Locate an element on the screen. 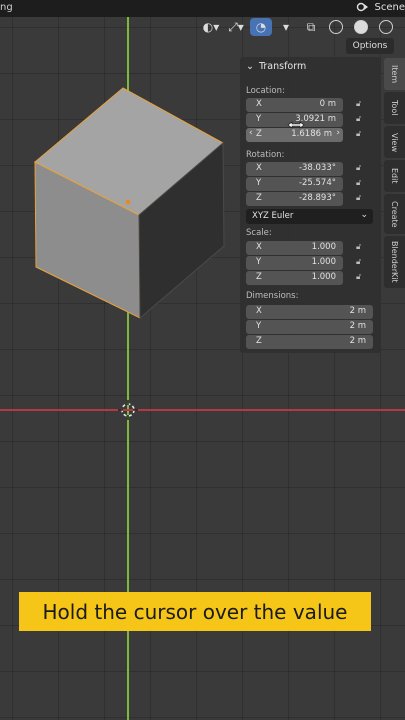 This screenshot has width=405, height=720. mouse-cursor-icon is located at coordinates (296, 125).